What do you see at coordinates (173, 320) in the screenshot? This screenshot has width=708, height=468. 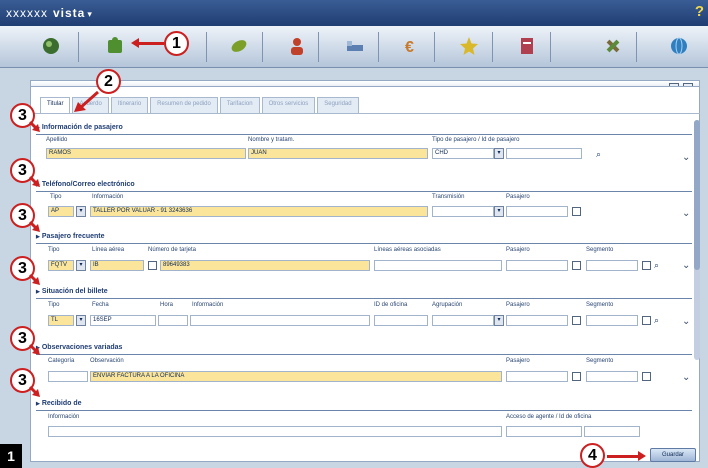 I see `ticket-time-field` at bounding box center [173, 320].